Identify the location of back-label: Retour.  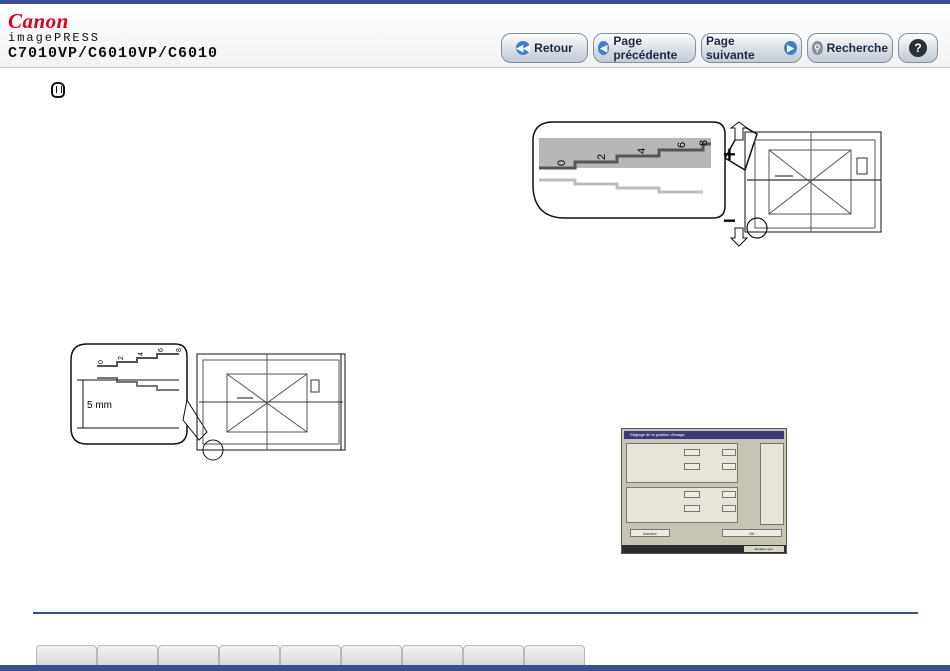
(553, 48).